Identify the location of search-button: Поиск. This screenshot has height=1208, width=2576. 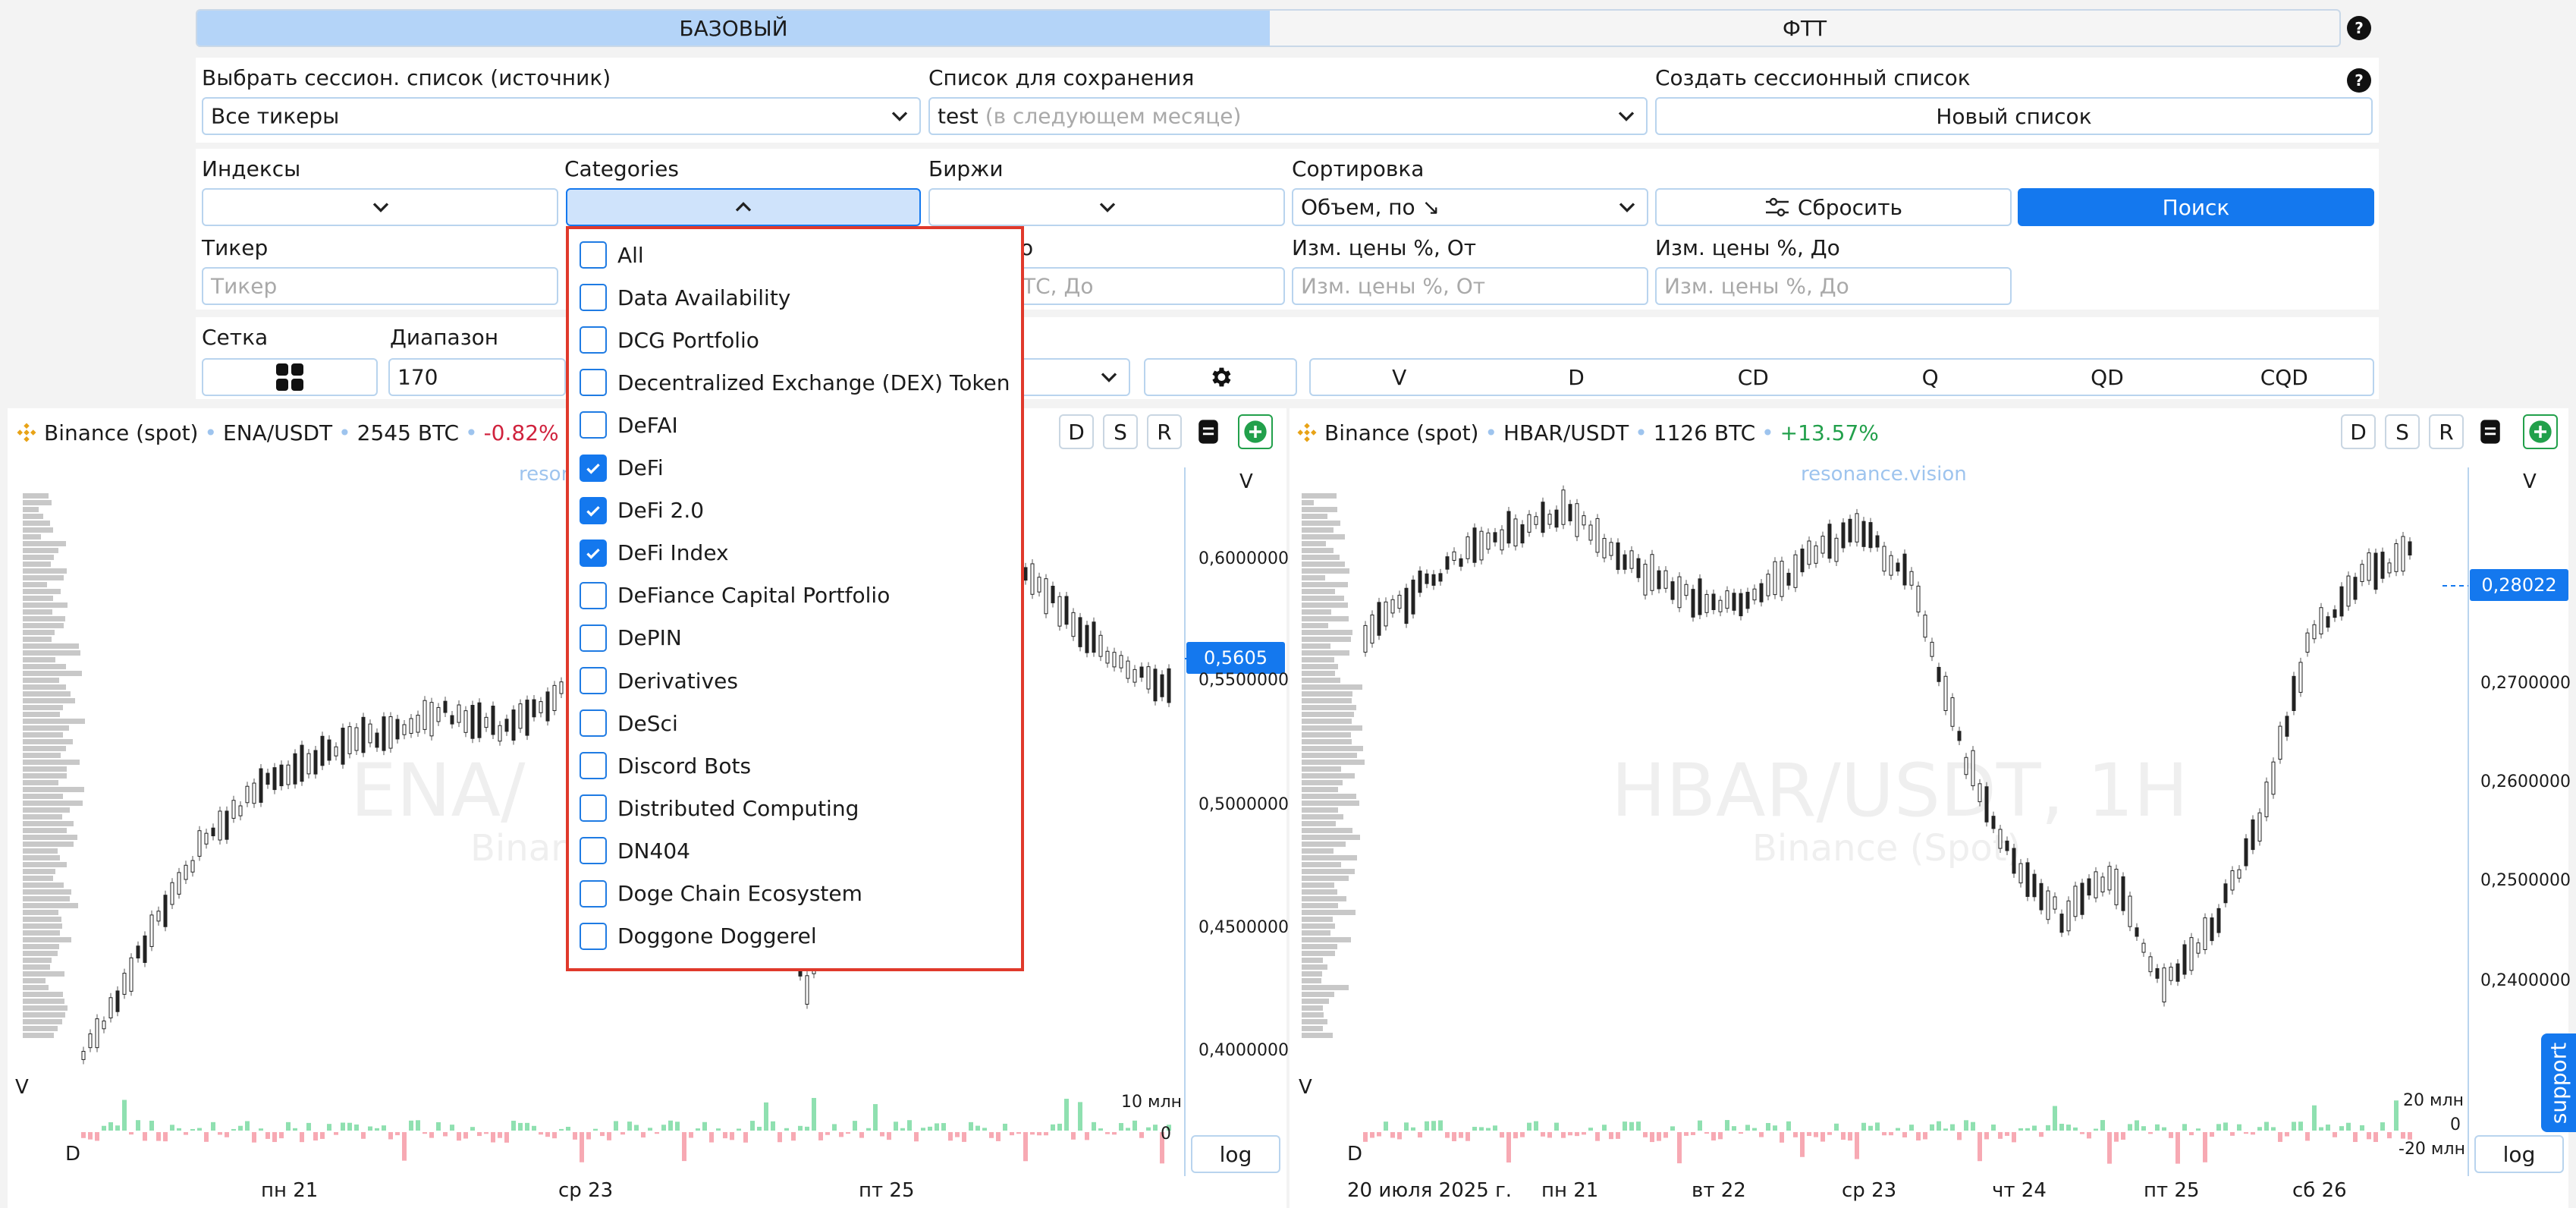
(2196, 207).